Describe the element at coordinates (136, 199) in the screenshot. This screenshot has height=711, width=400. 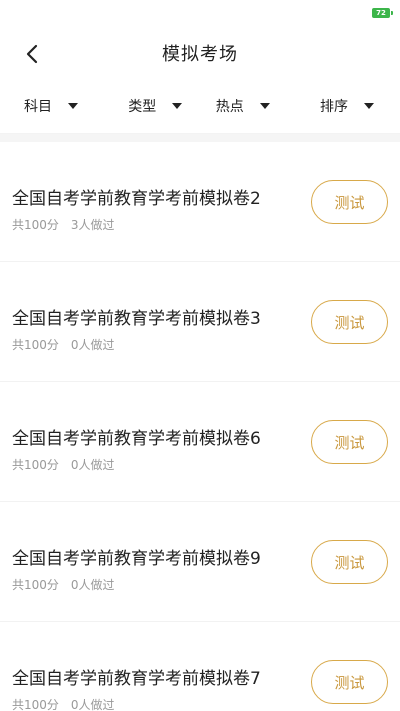
I see `exam-title: 全国自考学前教育学考前模拟卷2` at that location.